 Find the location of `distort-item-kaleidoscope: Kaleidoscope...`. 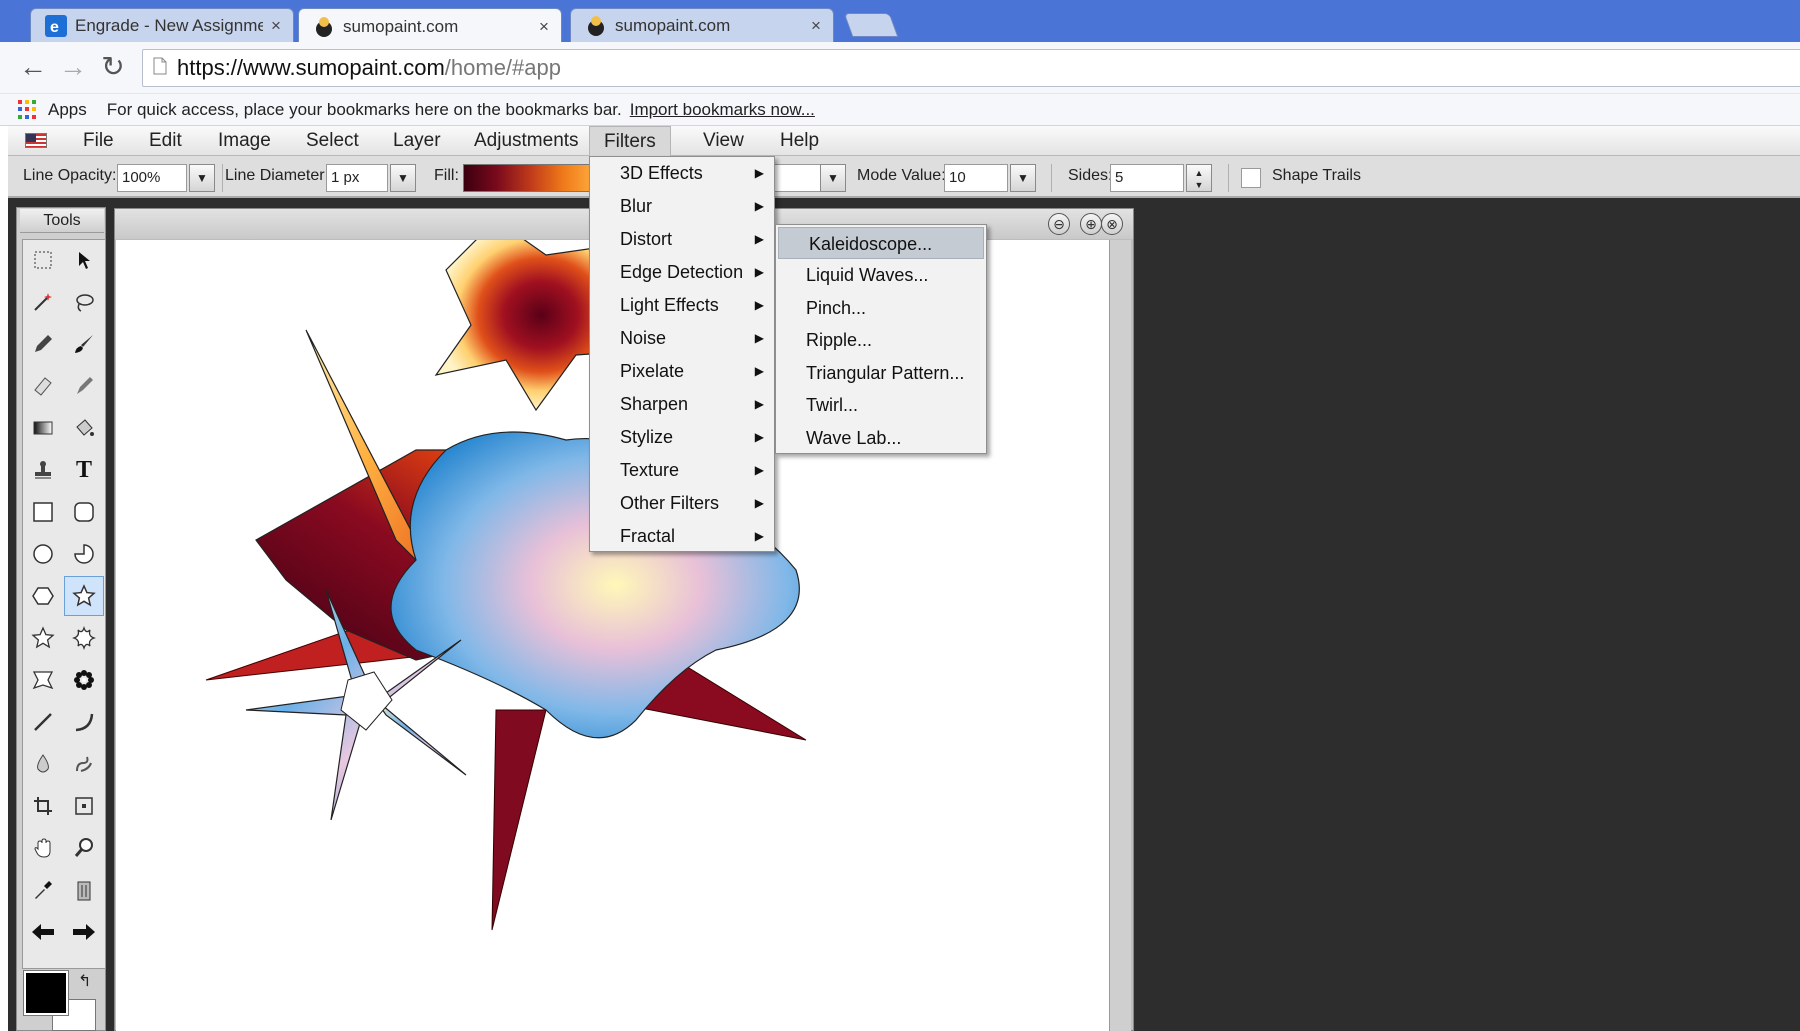

distort-item-kaleidoscope: Kaleidoscope... is located at coordinates (881, 243).